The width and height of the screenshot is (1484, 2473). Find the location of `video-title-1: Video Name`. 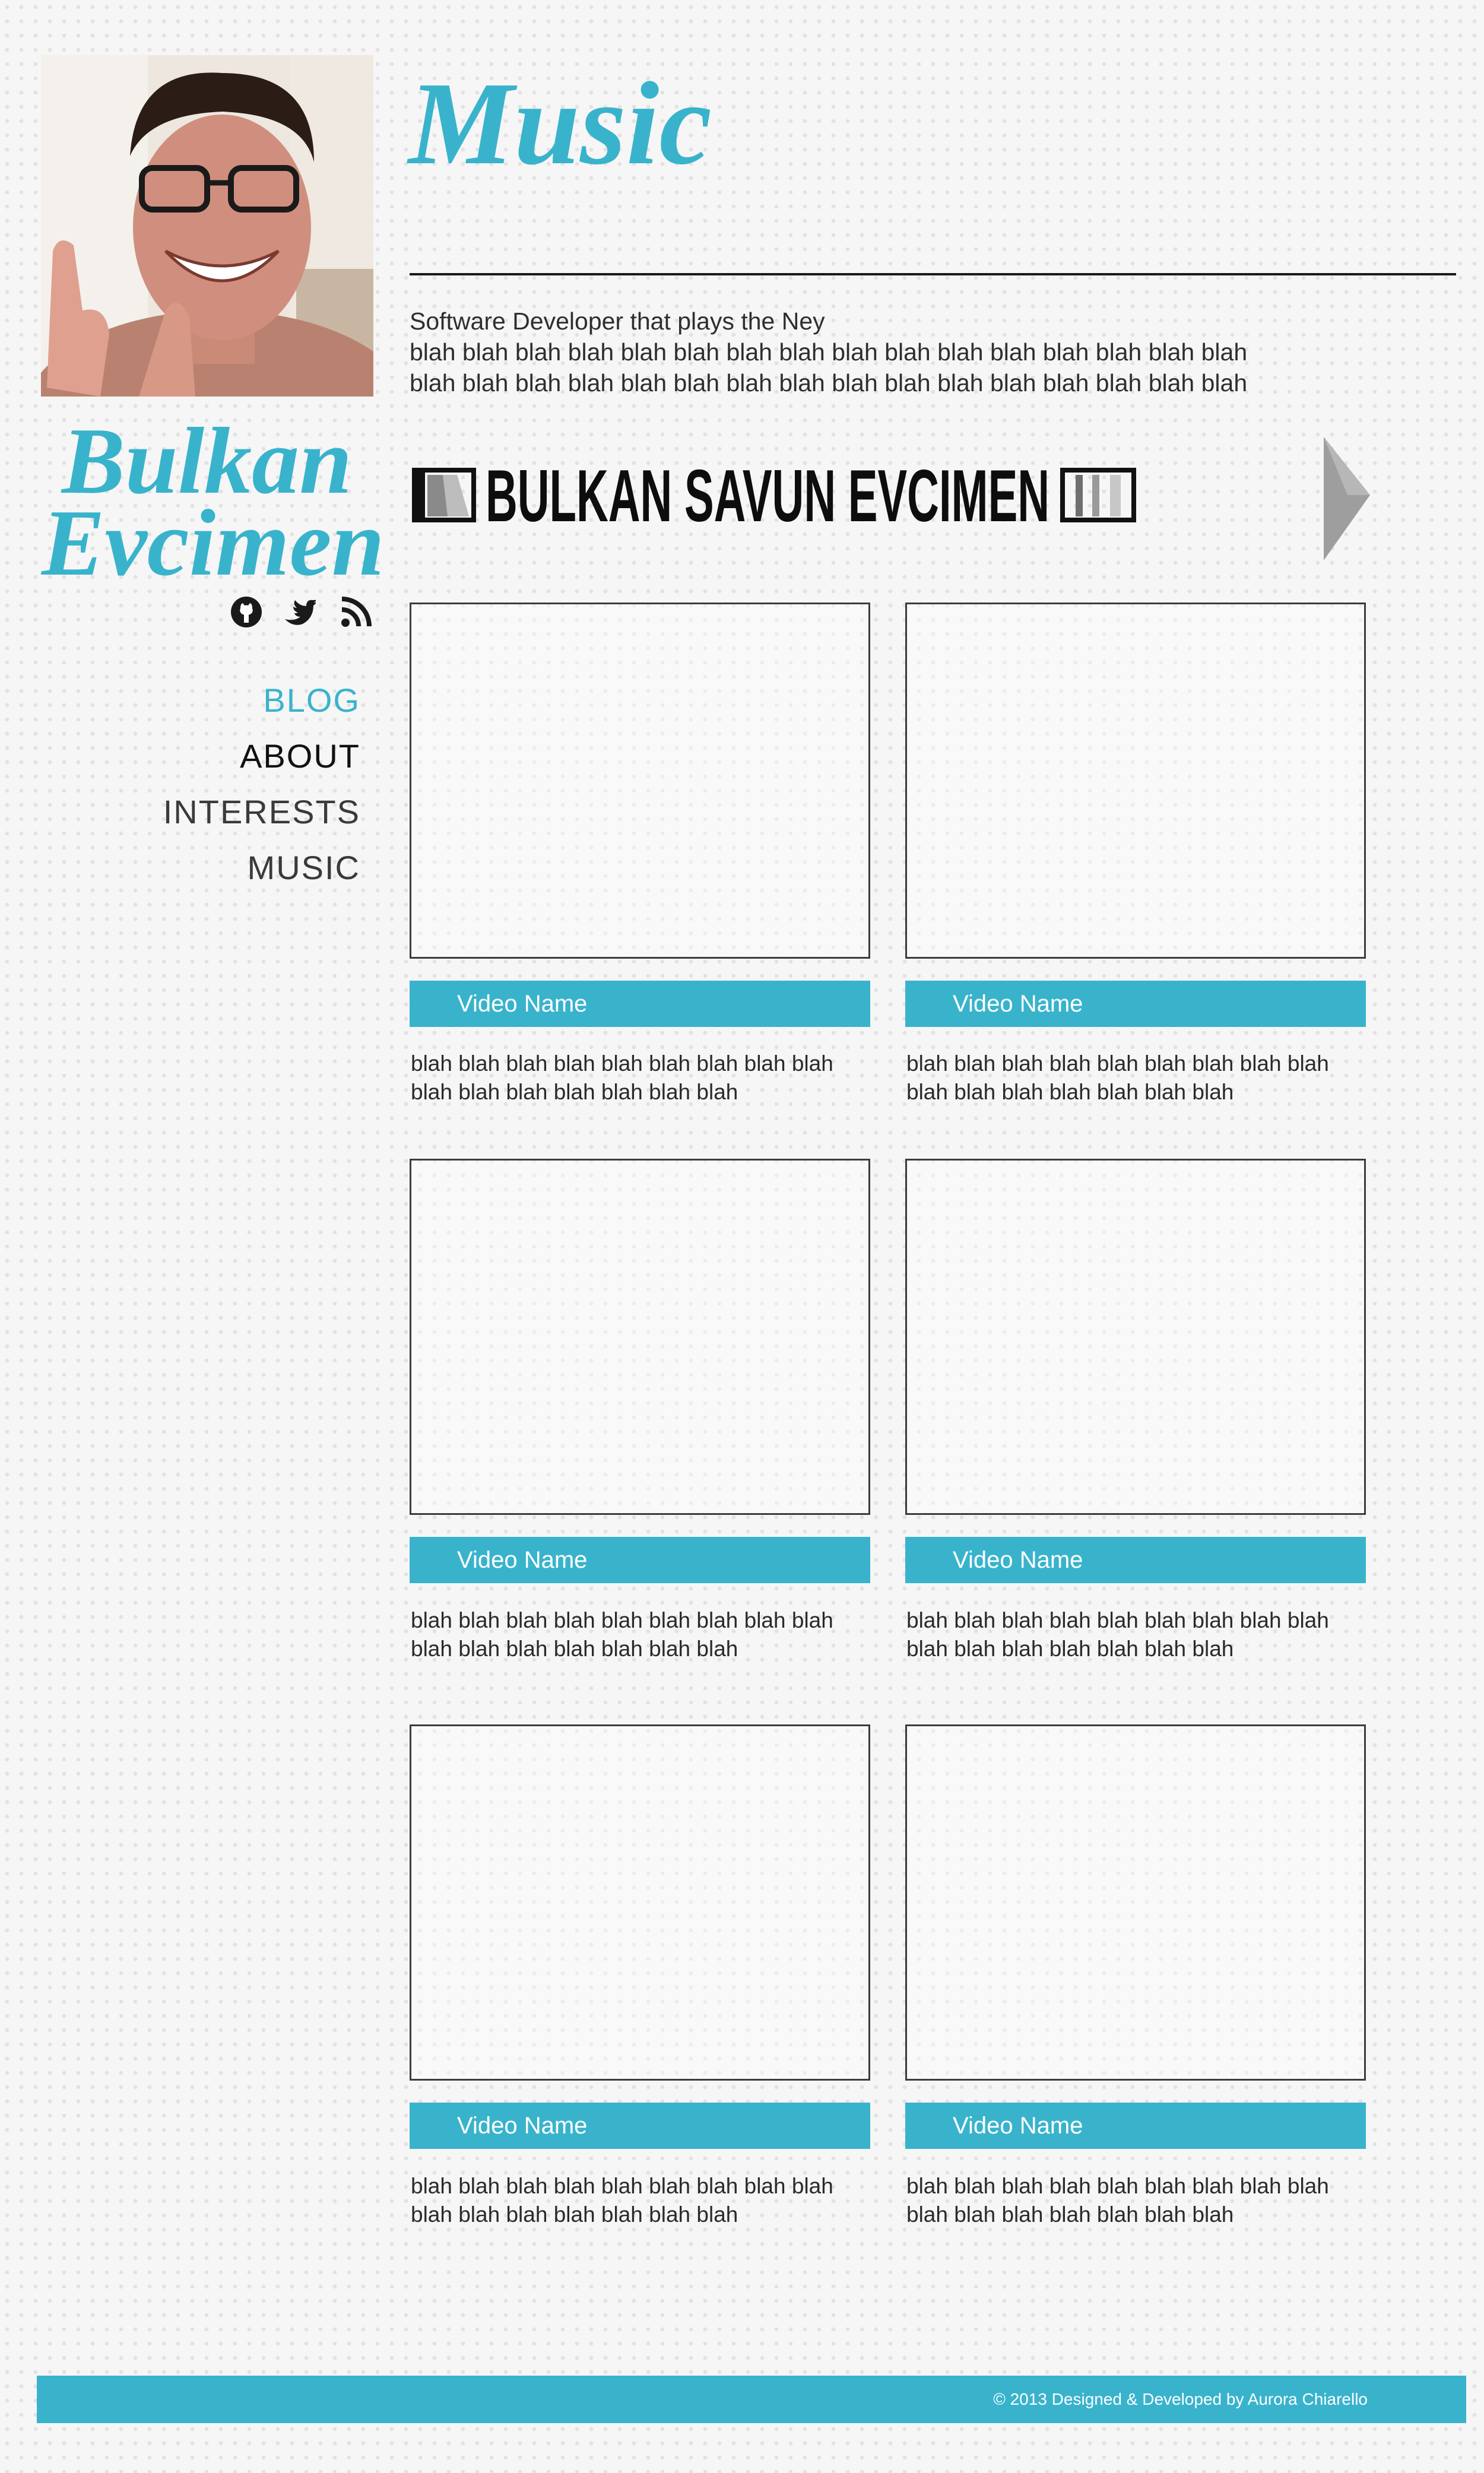

video-title-1: Video Name is located at coordinates (640, 1004).